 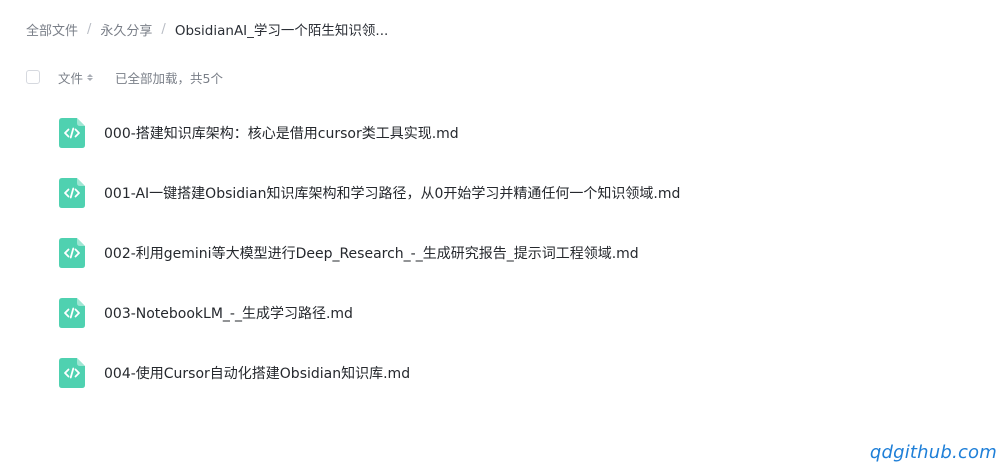 I want to click on file-row: 004-使用Cursor自动化搭建Obsidian知识库.md, so click(x=509, y=373).